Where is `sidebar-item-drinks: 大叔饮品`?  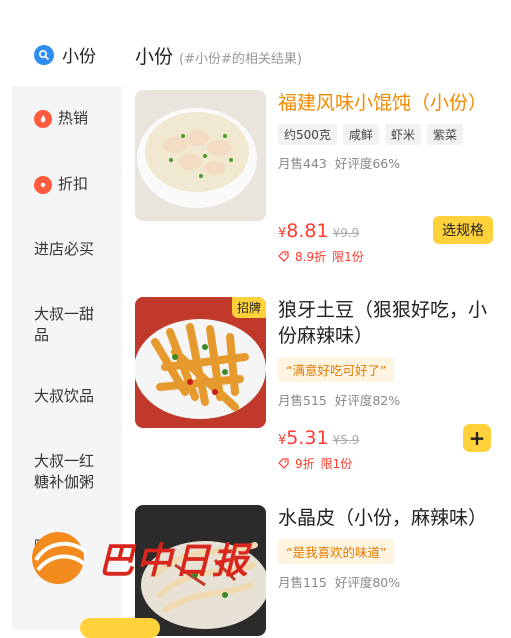
sidebar-item-drinks: 大叔饮品 is located at coordinates (67, 396).